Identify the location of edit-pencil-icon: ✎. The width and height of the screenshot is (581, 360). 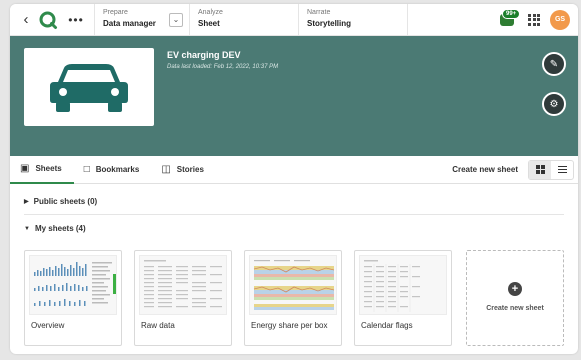
(554, 64).